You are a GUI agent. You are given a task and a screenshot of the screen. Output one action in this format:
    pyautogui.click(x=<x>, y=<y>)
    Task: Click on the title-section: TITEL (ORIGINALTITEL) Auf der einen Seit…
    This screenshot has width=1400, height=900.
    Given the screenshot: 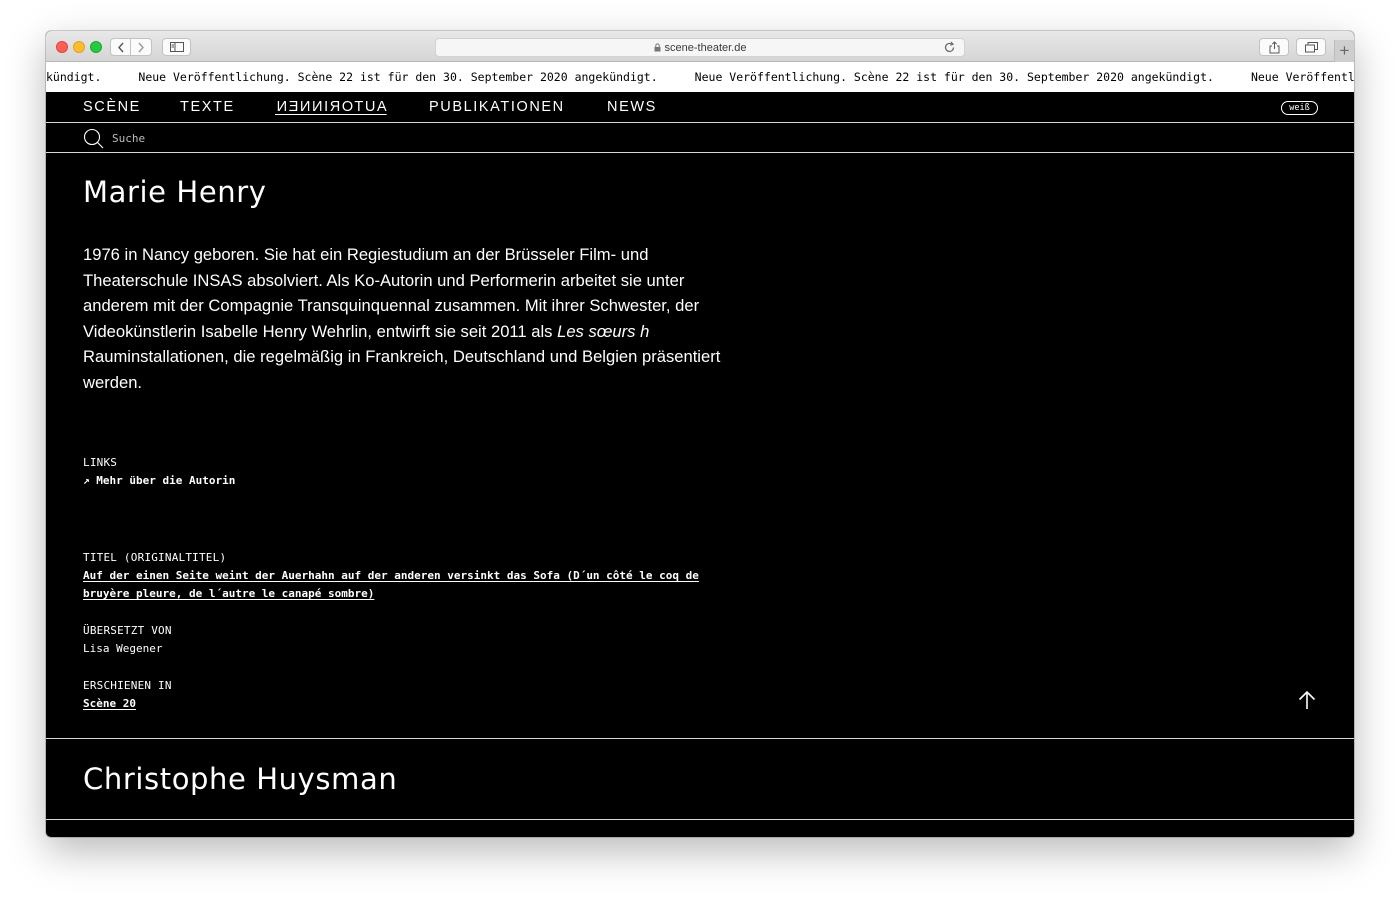 What is the action you would take?
    pyautogui.click(x=403, y=576)
    